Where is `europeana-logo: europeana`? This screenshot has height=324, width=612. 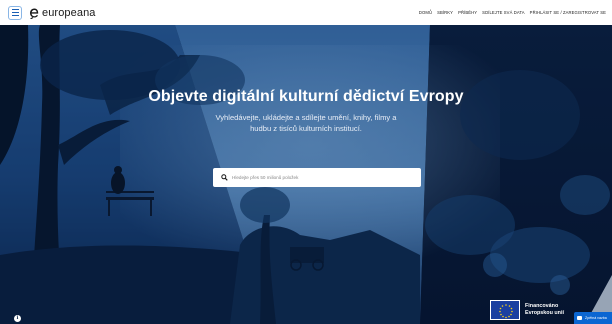 europeana-logo: europeana is located at coordinates (62, 13).